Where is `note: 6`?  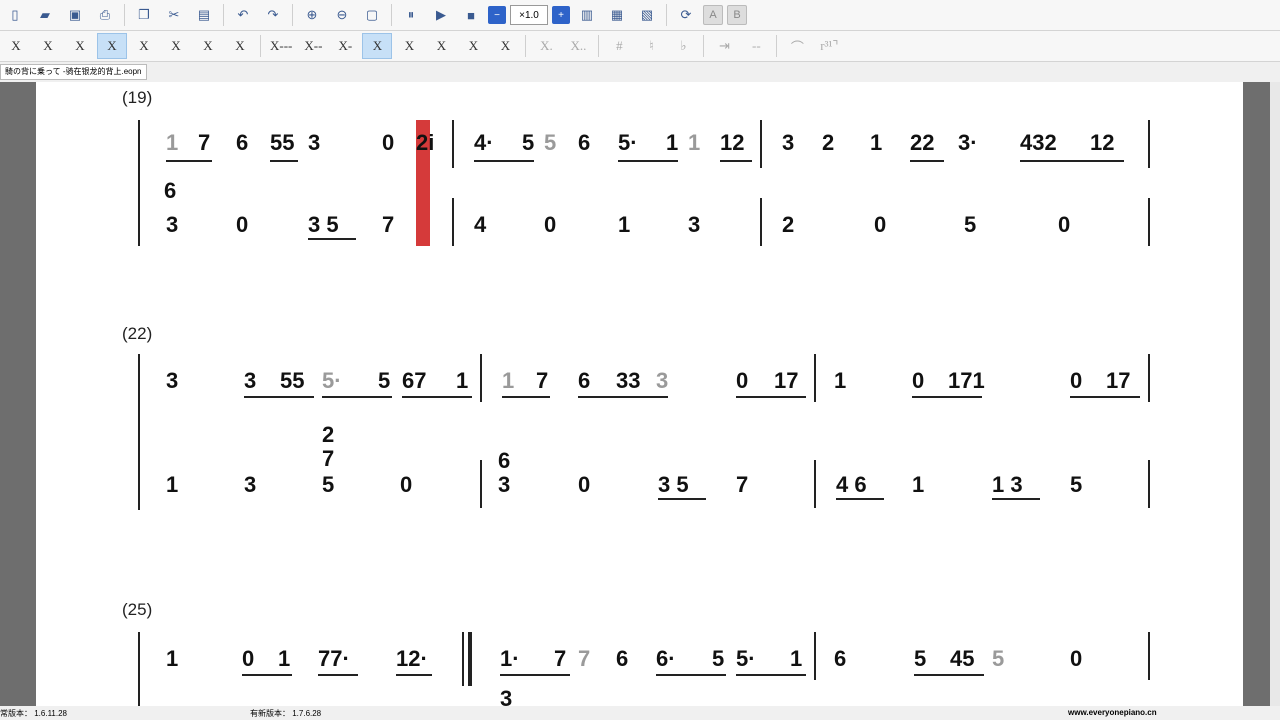
note: 6 is located at coordinates (584, 142).